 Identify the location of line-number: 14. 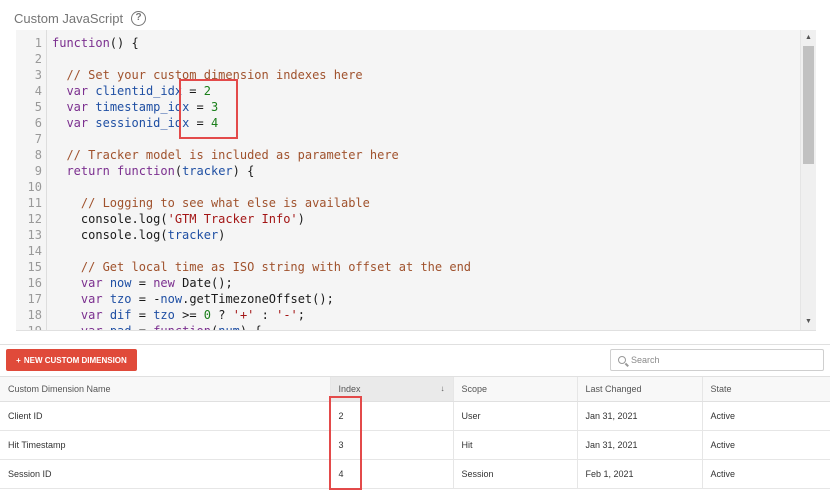
(34, 251).